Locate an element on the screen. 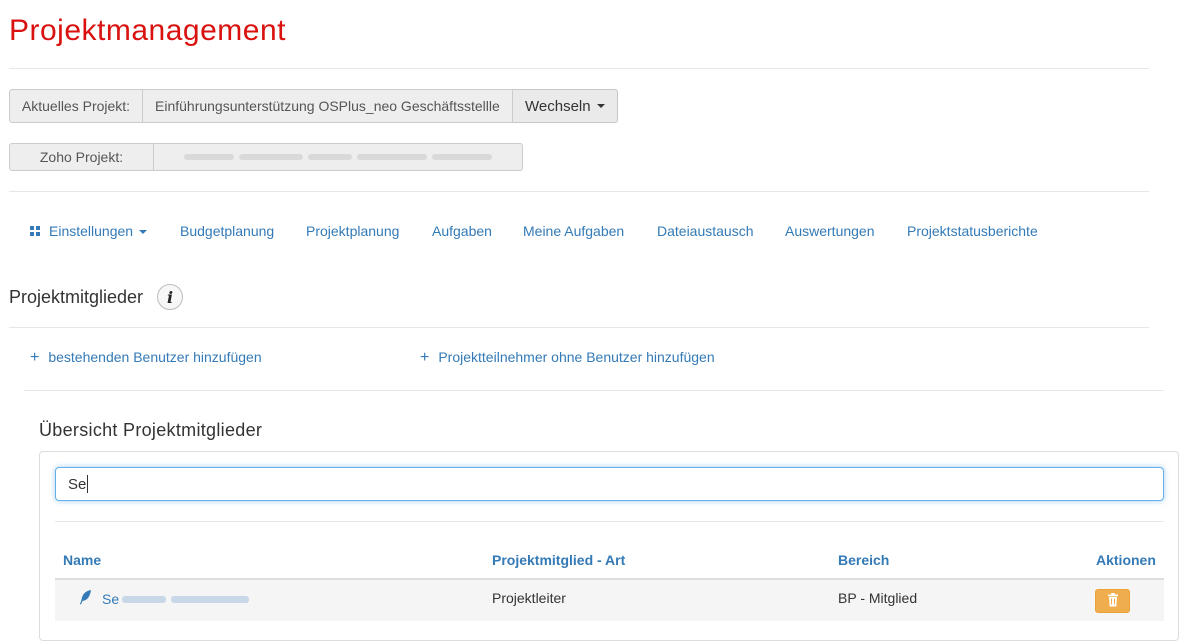 This screenshot has height=641, width=1184. header-divider is located at coordinates (579, 68).